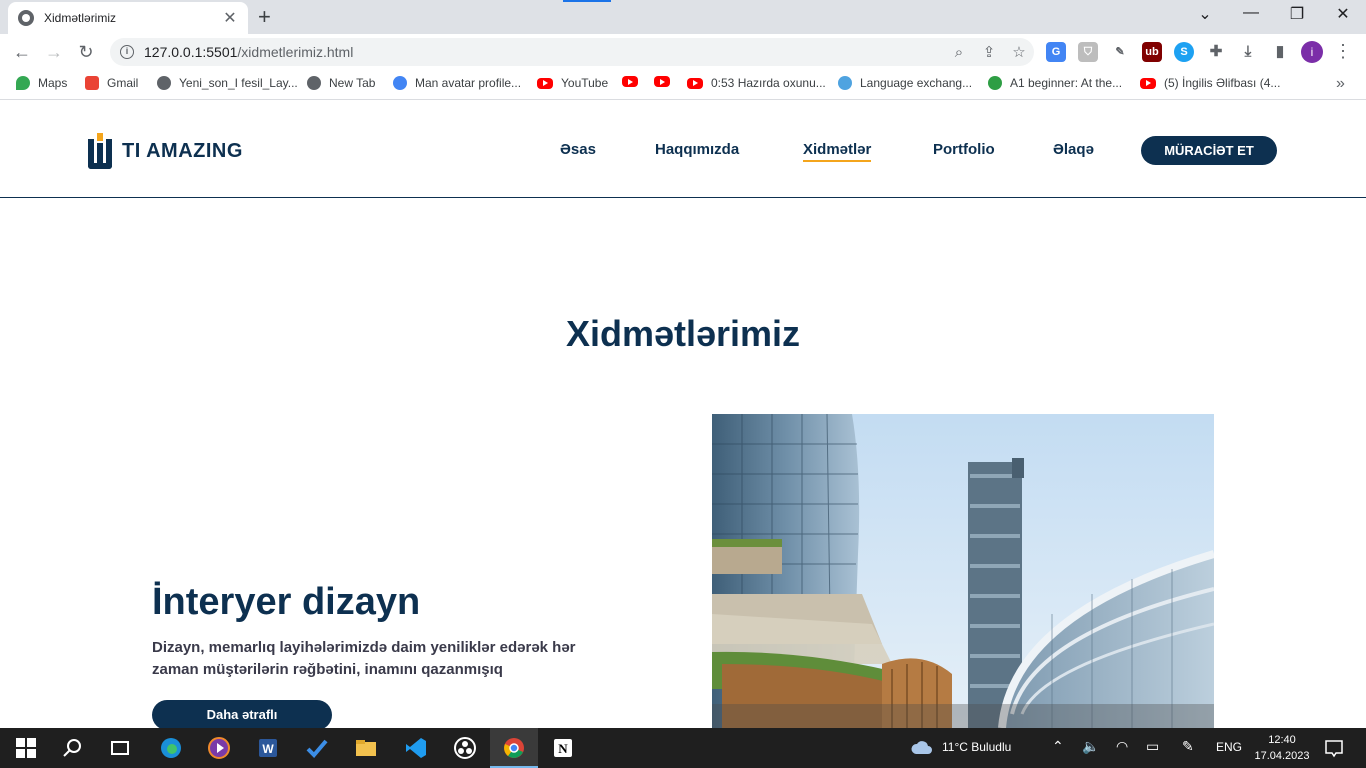  I want to click on cloud-weather-icon, so click(922, 748).